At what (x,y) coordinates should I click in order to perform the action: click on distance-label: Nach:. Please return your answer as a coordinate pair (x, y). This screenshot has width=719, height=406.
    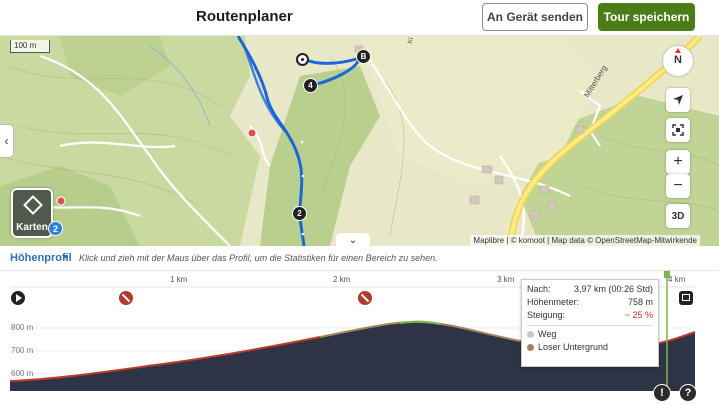
    Looking at the image, I should click on (539, 289).